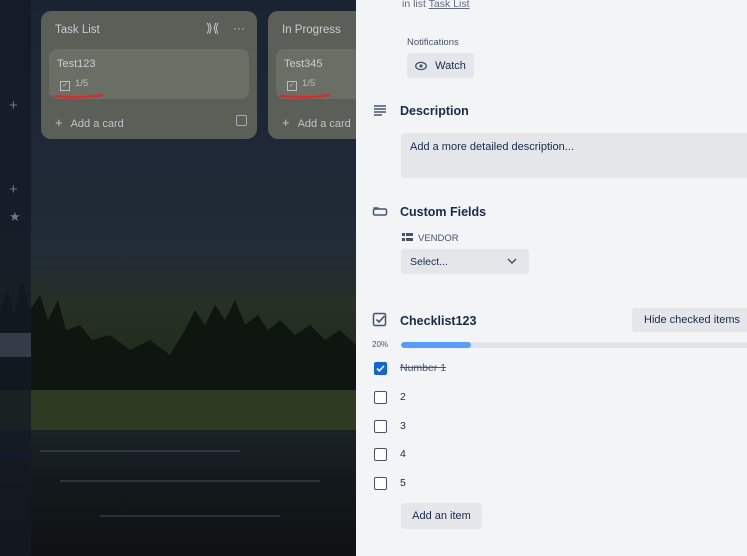 The height and width of the screenshot is (556, 747). Describe the element at coordinates (380, 211) in the screenshot. I see `custom-fields-icon` at that location.